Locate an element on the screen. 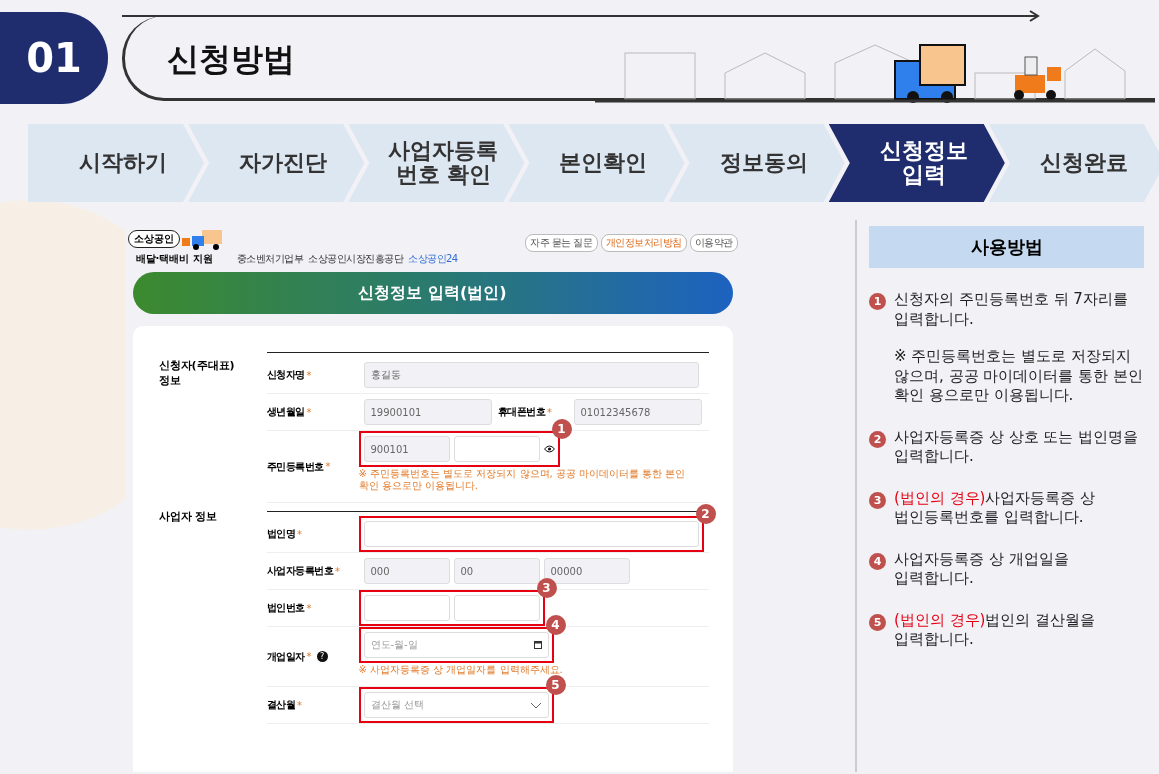  input-field: 홍길동 is located at coordinates (531, 375).